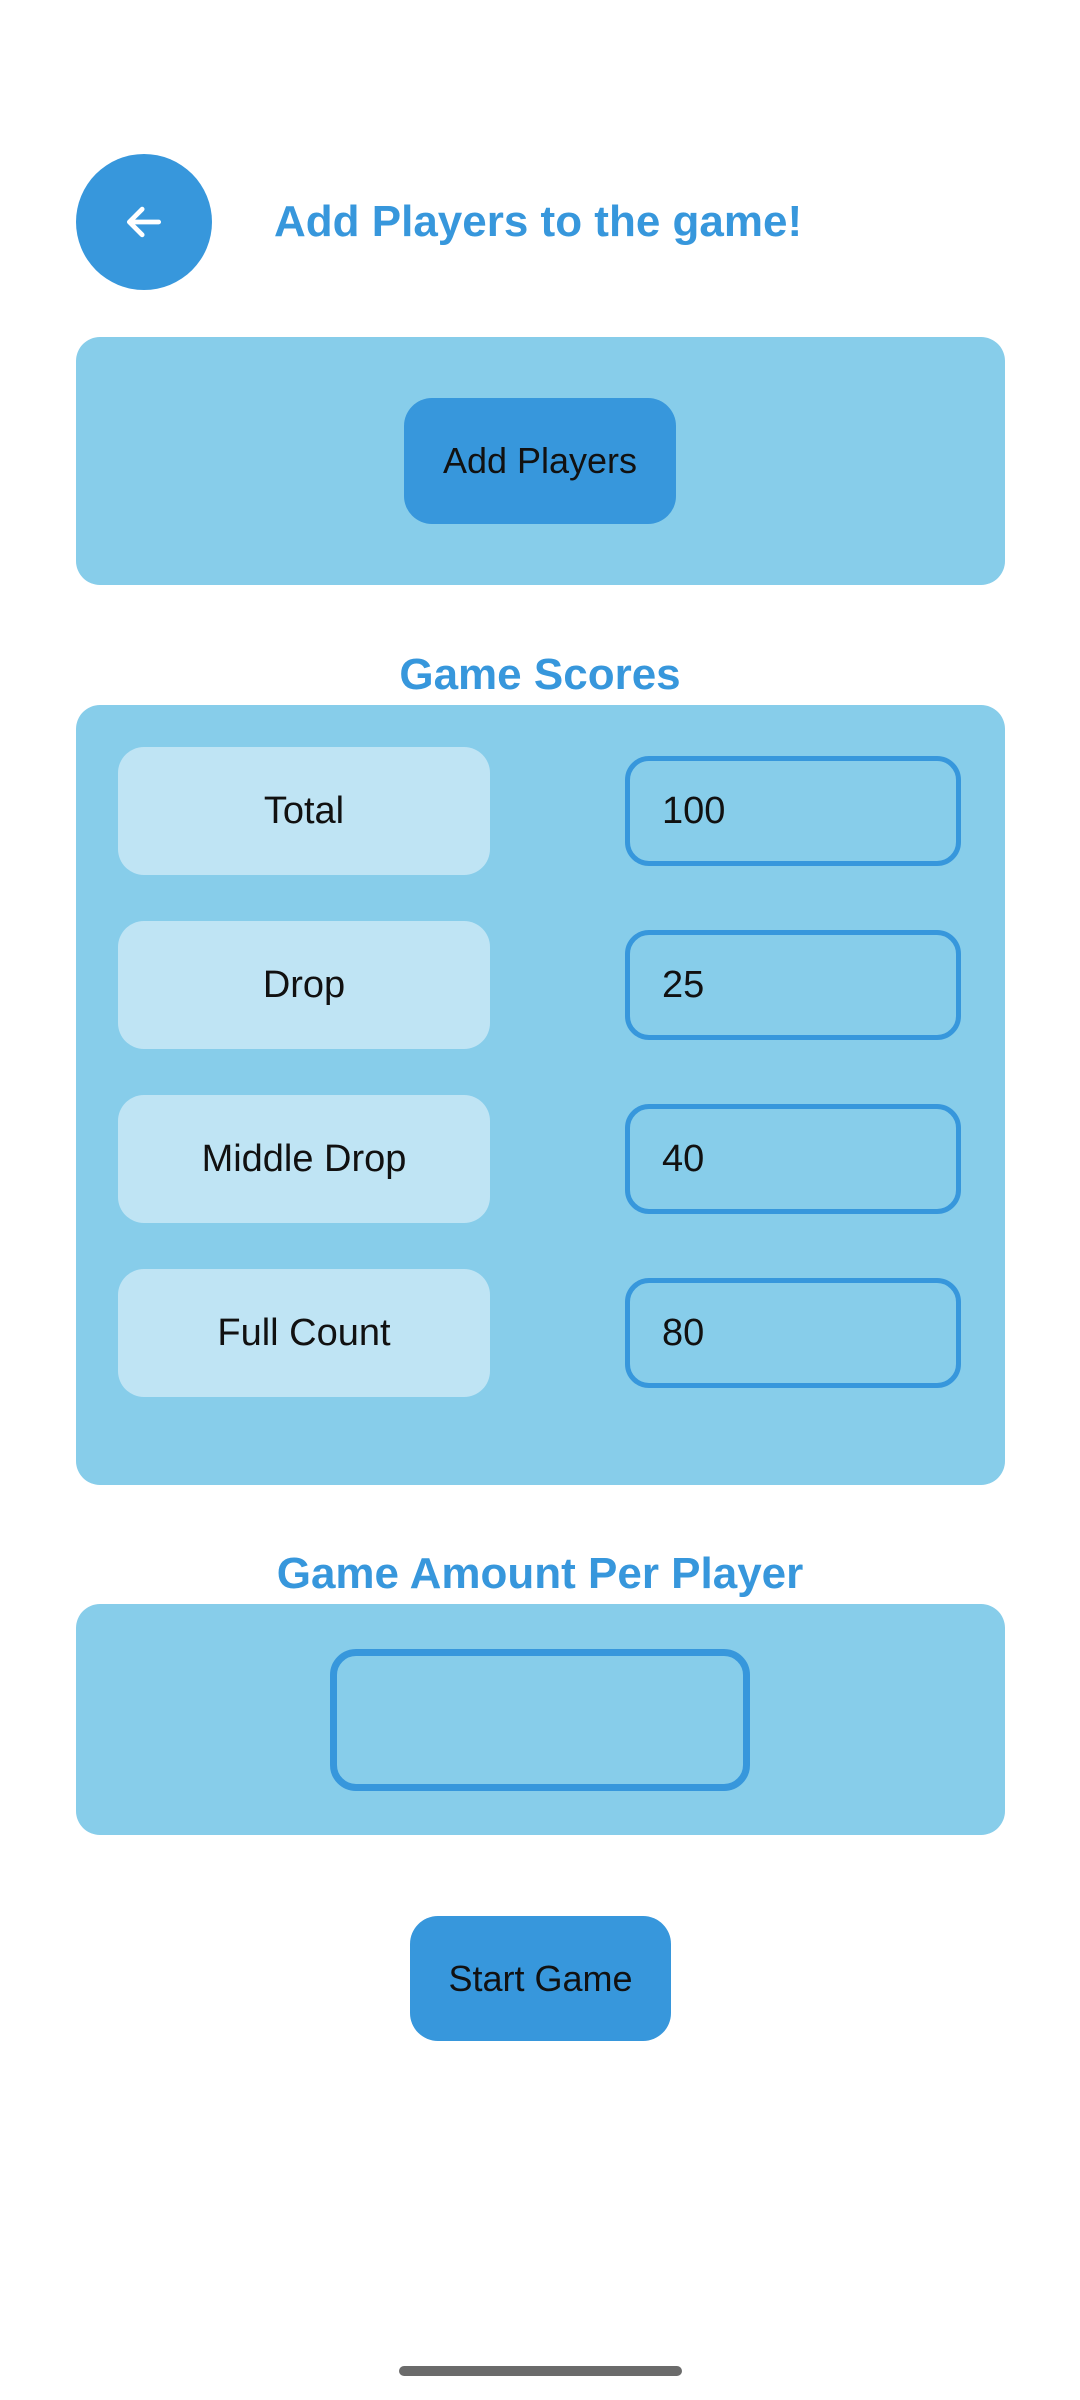 This screenshot has height=2400, width=1080. What do you see at coordinates (304, 985) in the screenshot?
I see `score-label-drop: Drop` at bounding box center [304, 985].